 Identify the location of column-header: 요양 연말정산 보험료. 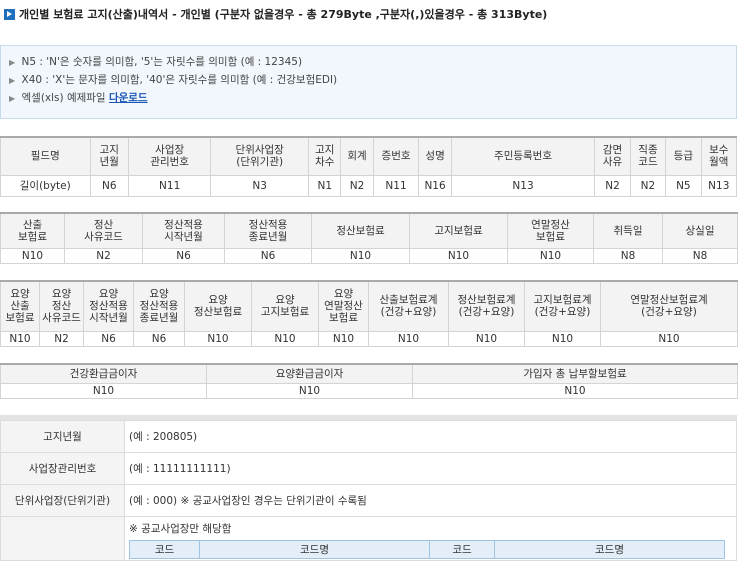
(343, 306).